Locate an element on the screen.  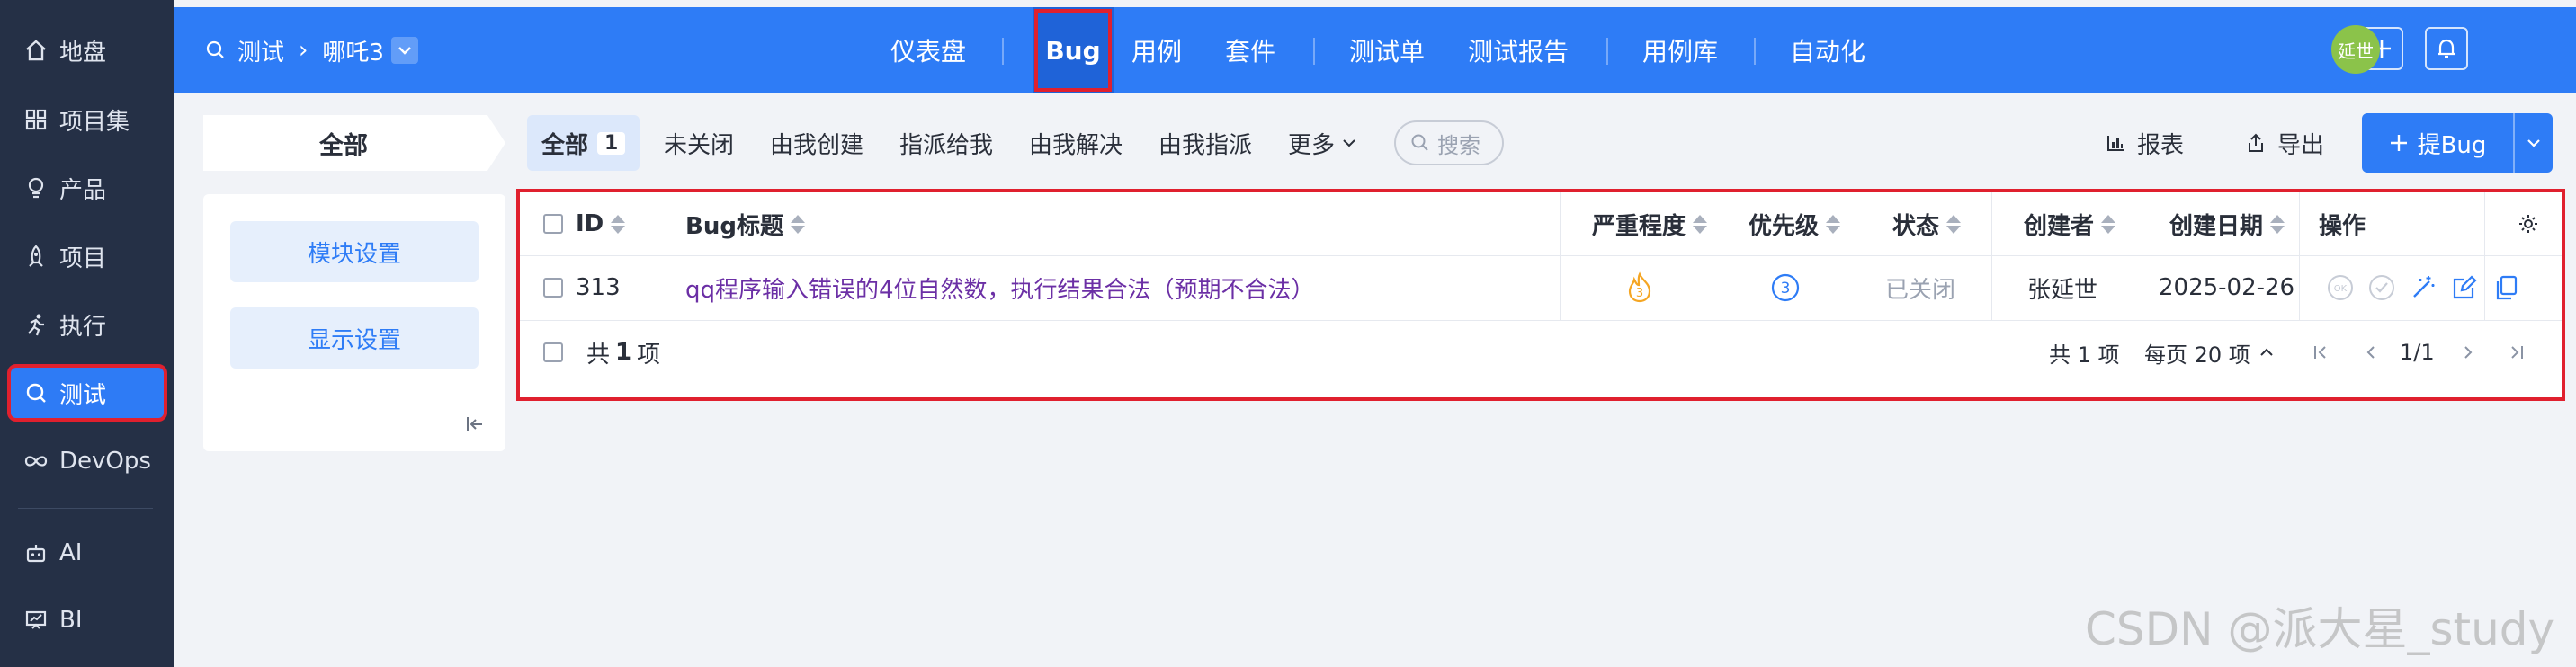
next-page-icon is located at coordinates (2468, 352).